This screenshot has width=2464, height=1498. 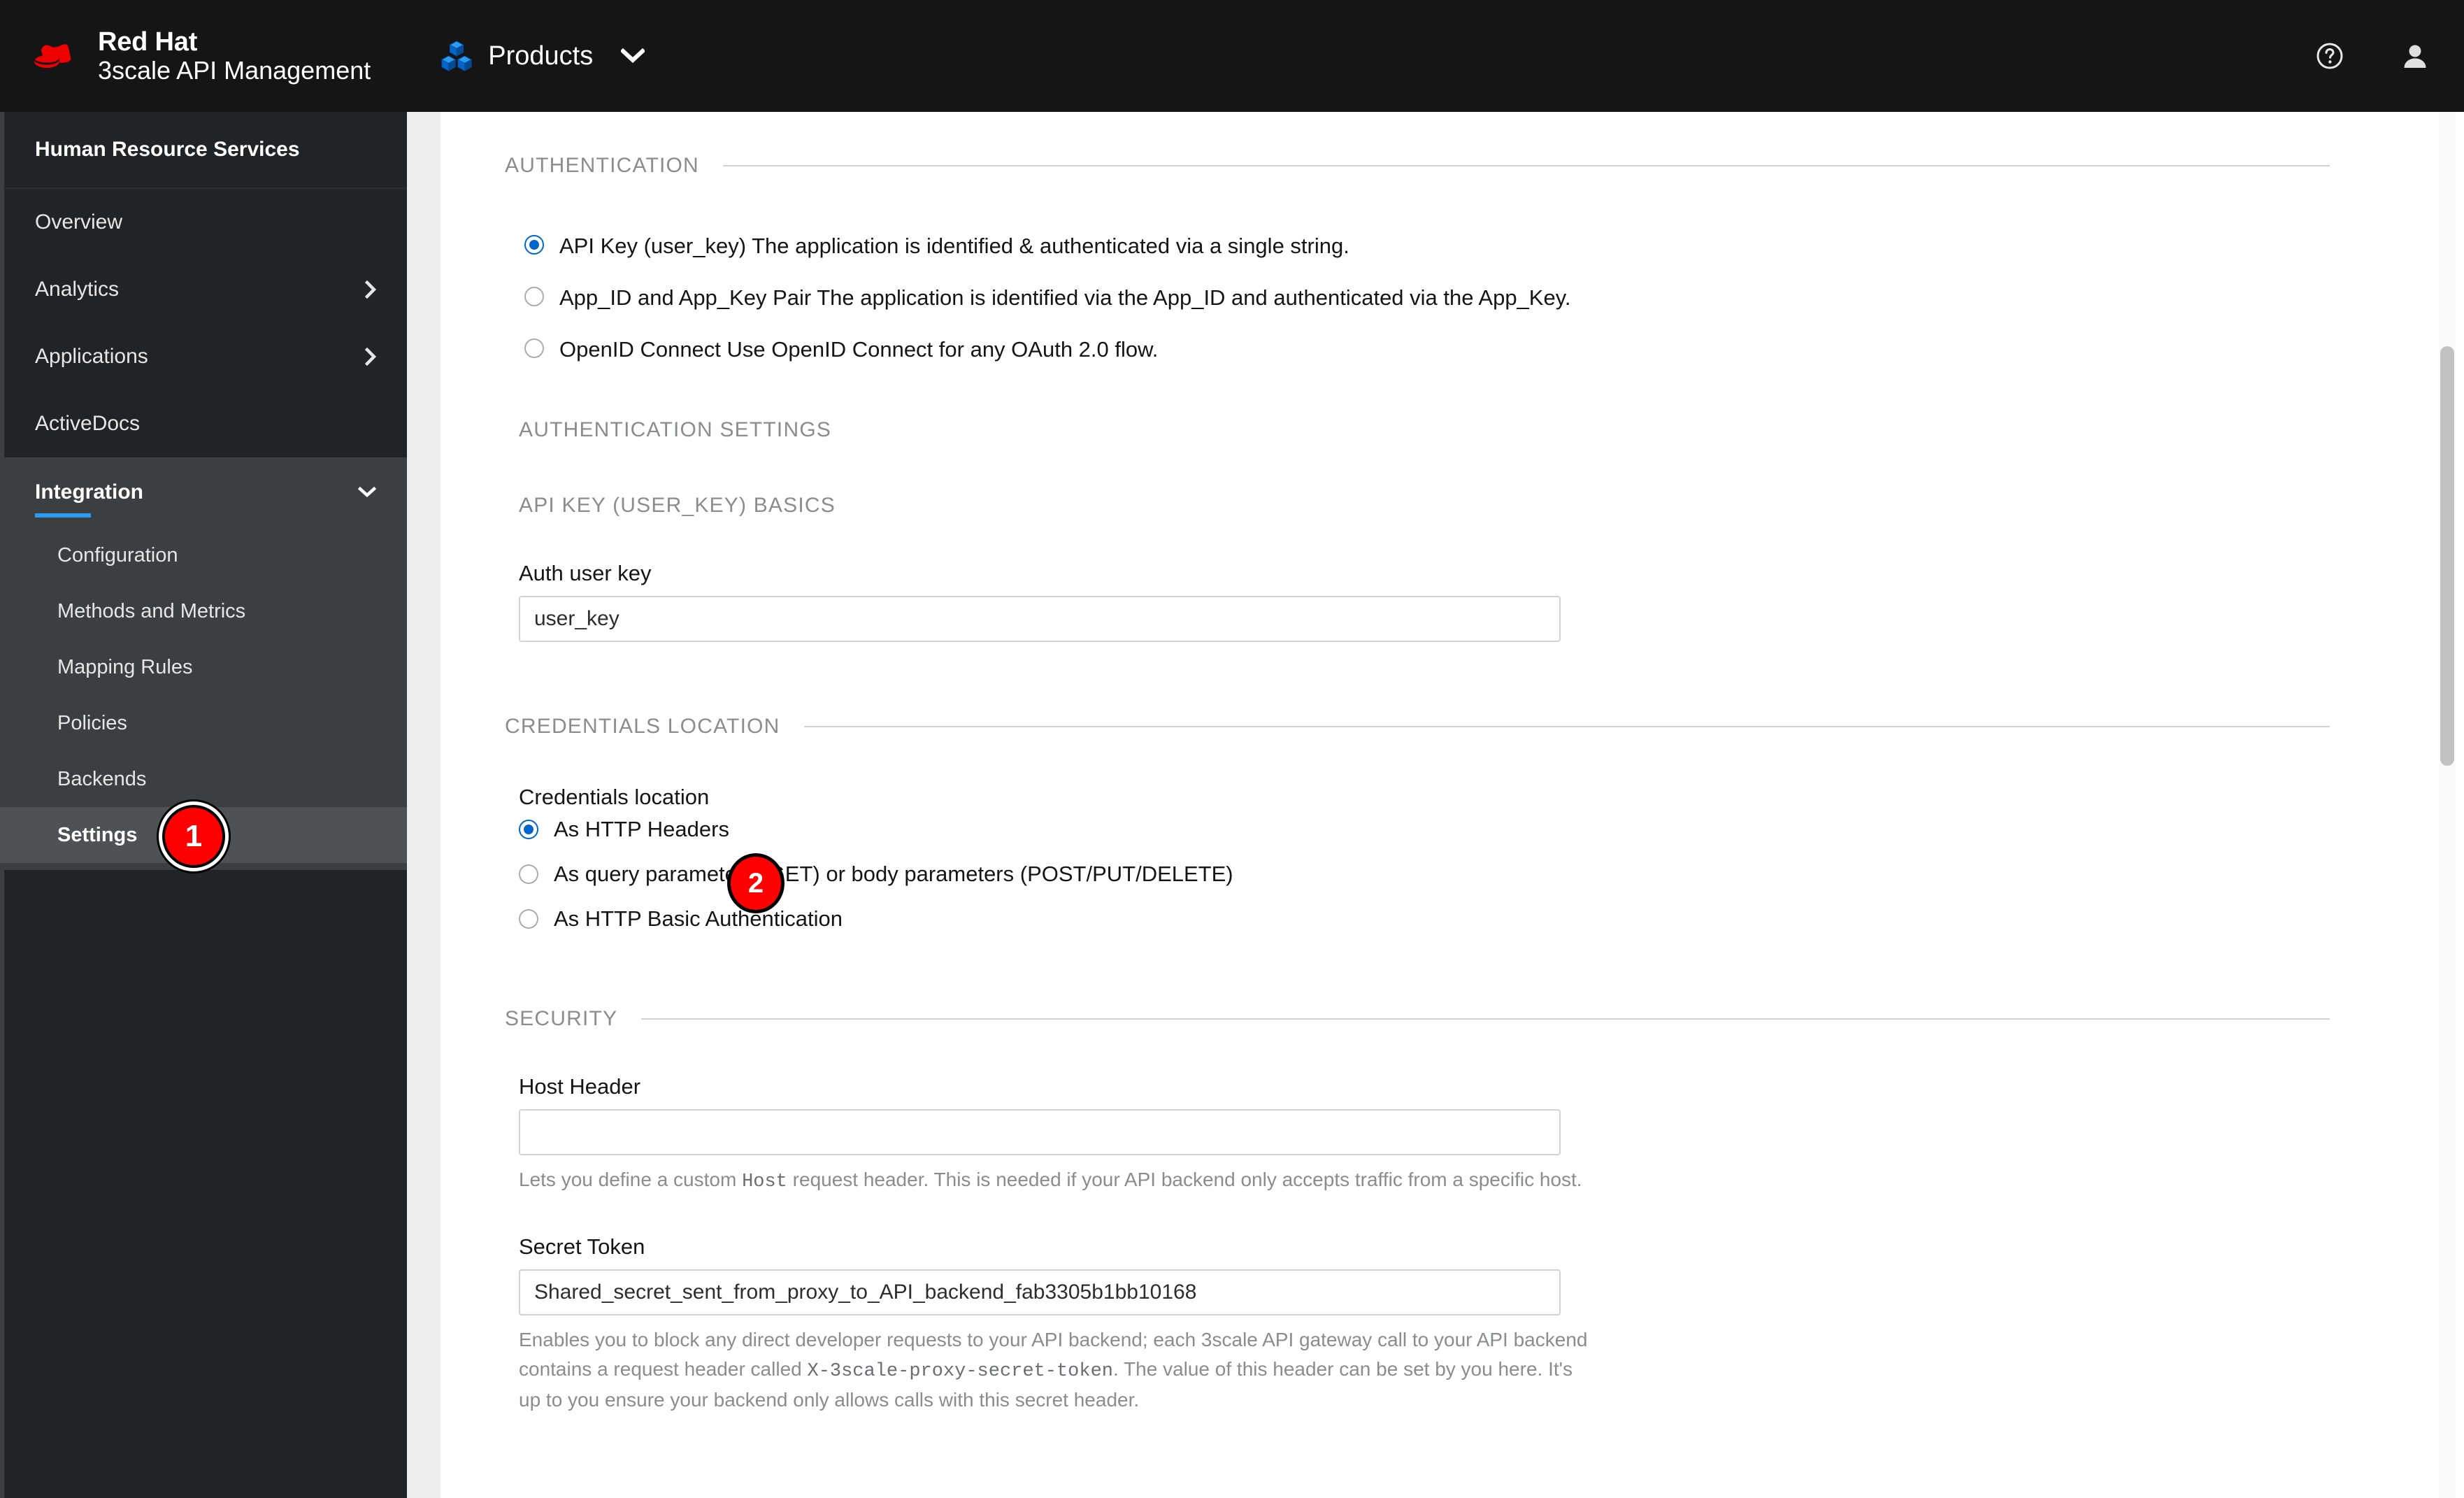 I want to click on radio-openid-connect, so click(x=534, y=348).